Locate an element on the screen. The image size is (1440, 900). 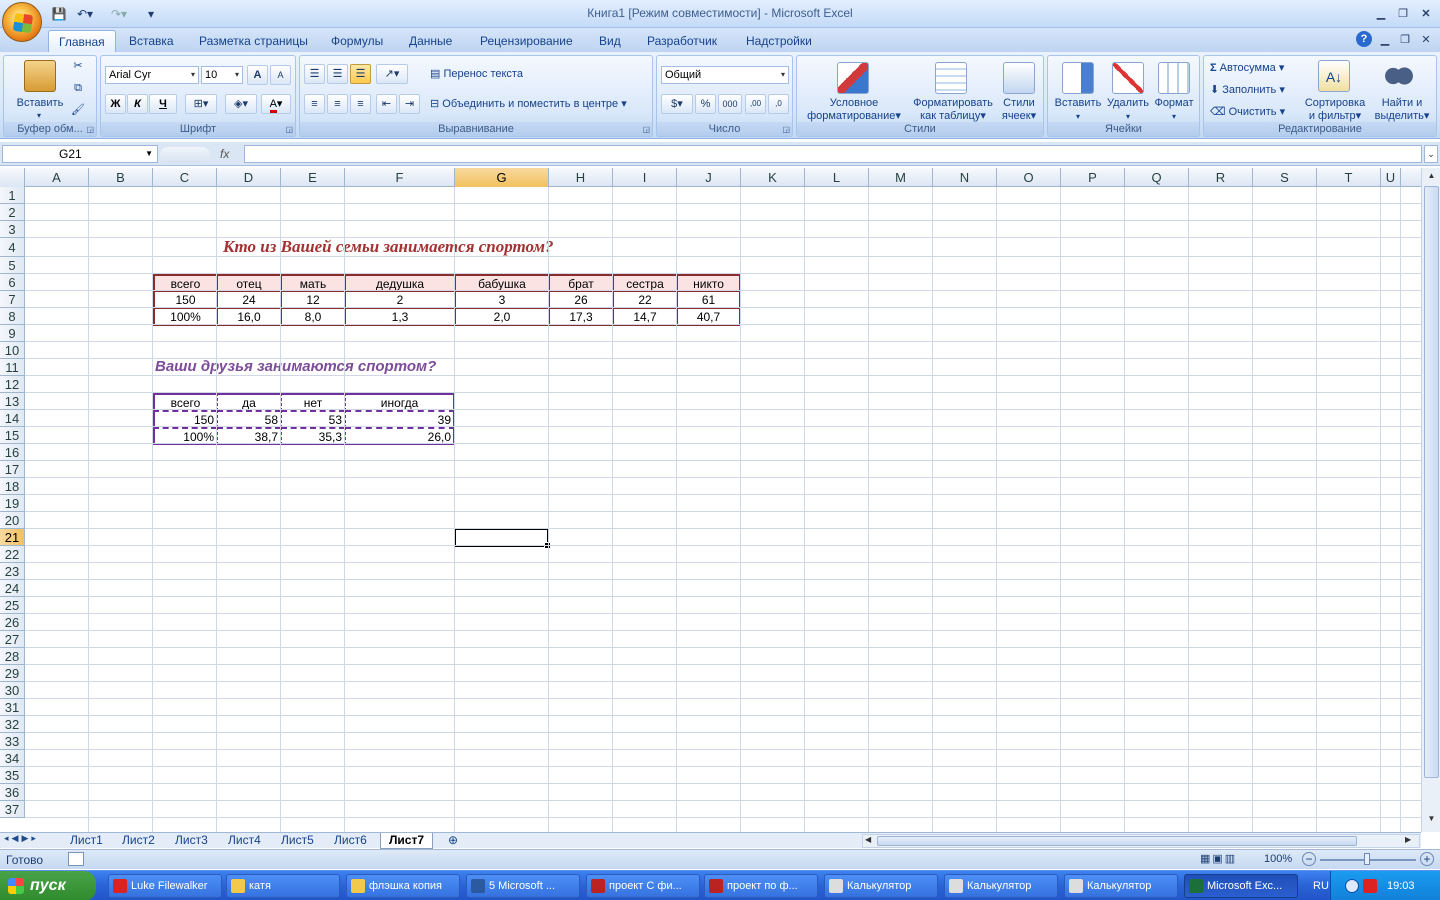
row-header: 11 is located at coordinates (12, 367).